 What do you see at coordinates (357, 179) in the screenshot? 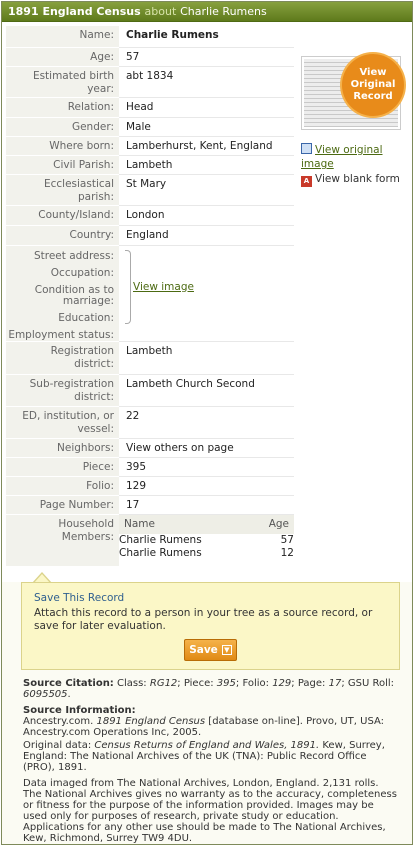
I see `view-blank-form-link: View blank form` at bounding box center [357, 179].